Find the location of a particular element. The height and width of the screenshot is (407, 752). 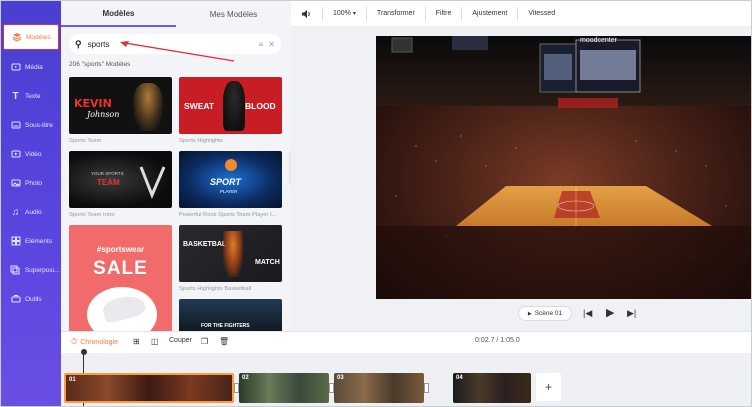

play-circle-icon: ▶ is located at coordinates (529, 313).